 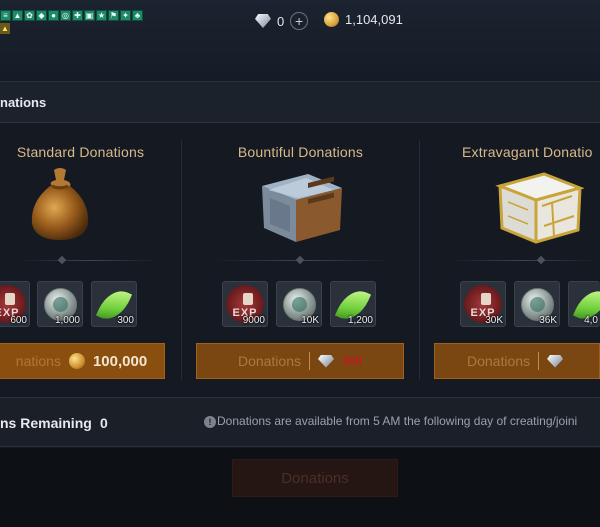 I want to click on reward-slot-exp: EXP 30K, so click(x=483, y=304).